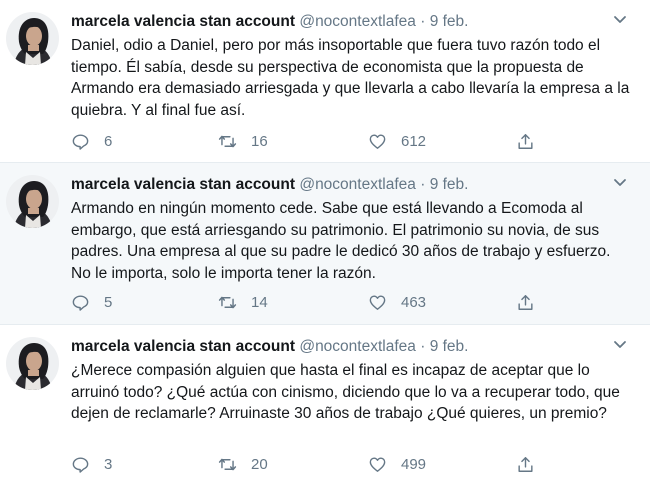 Image resolution: width=650 pixels, height=485 pixels. What do you see at coordinates (331, 464) in the screenshot?
I see `tweet-actions: 3 20 499` at bounding box center [331, 464].